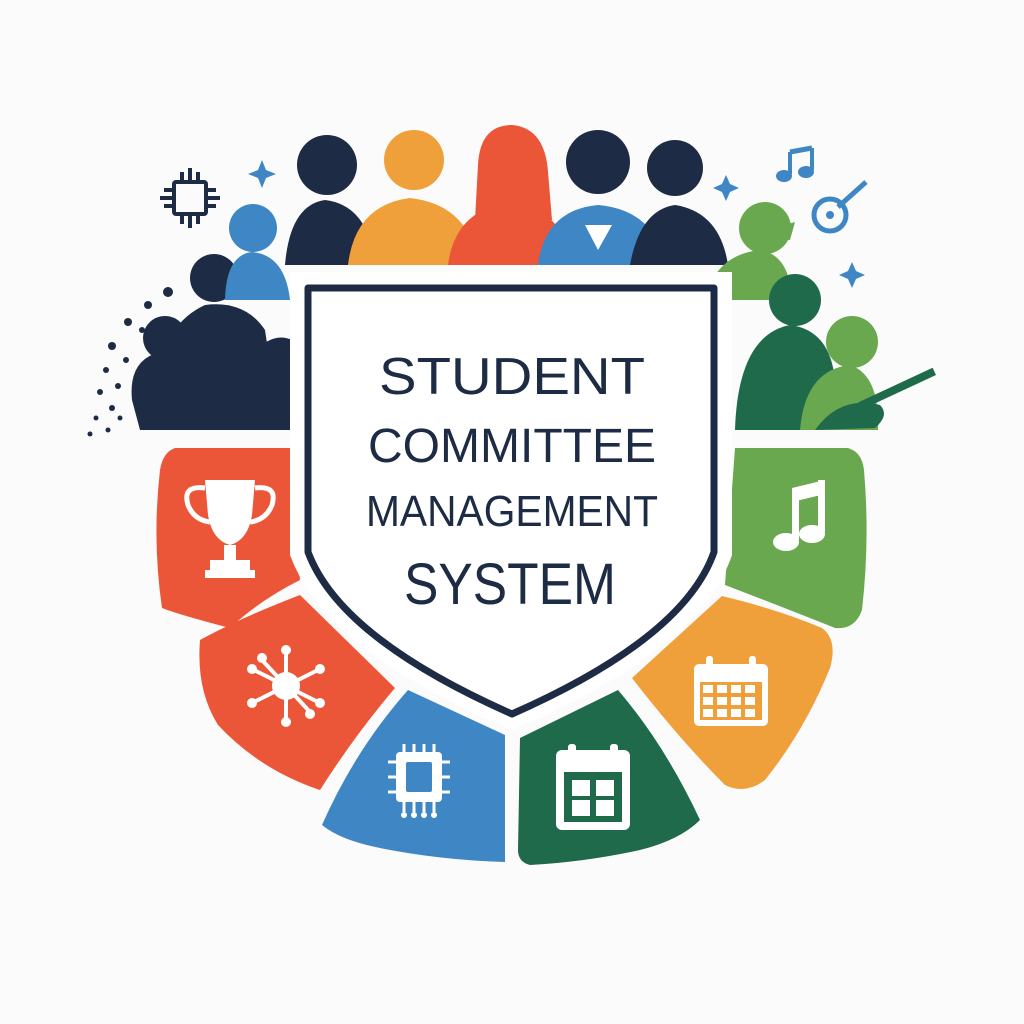  Describe the element at coordinates (190, 198) in the screenshot. I see `circuit-chip-icon` at that location.